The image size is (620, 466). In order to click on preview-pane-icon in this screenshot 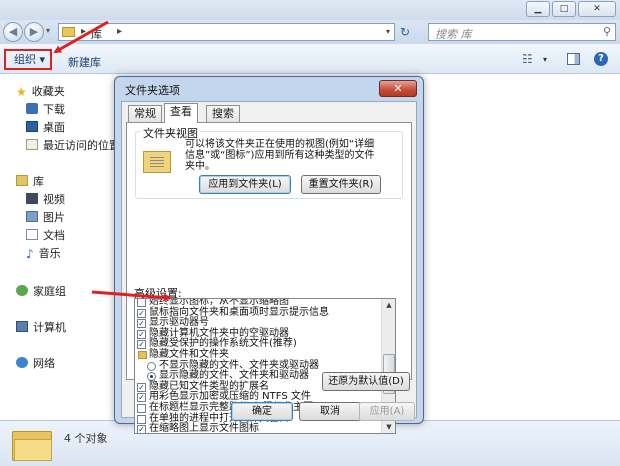, I will do `click(573, 59)`.